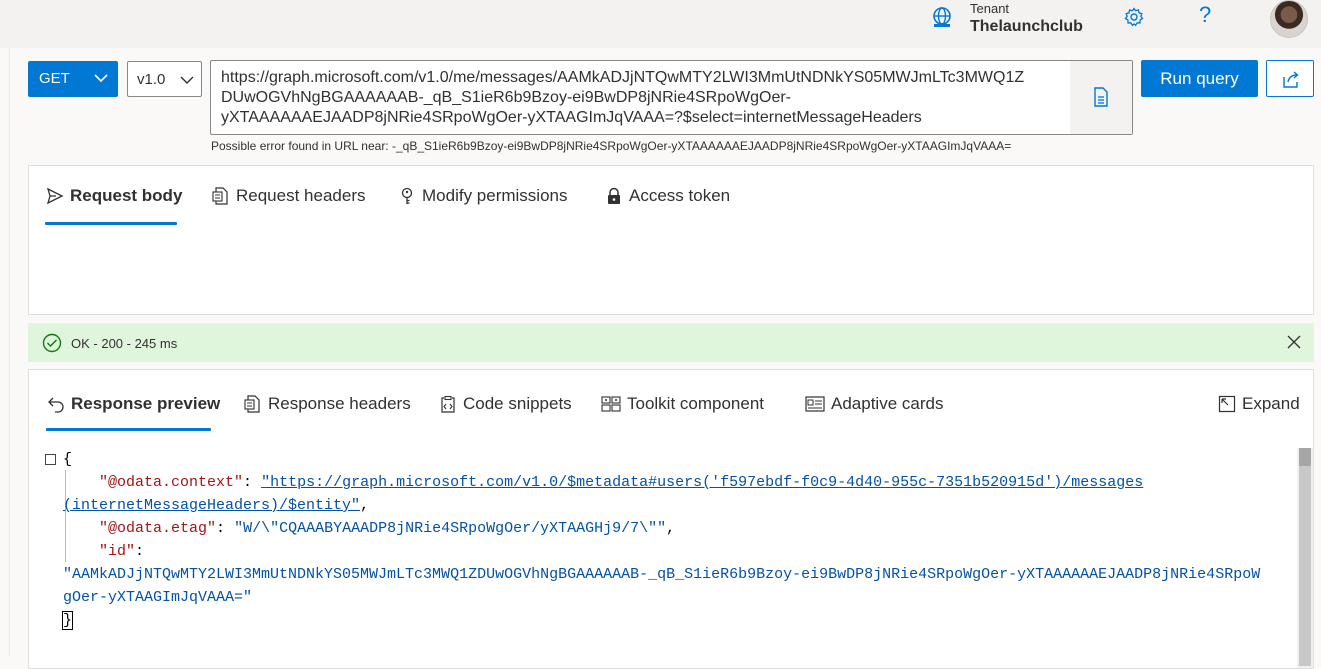 Image resolution: width=1321 pixels, height=669 pixels. What do you see at coordinates (887, 403) in the screenshot?
I see `tab-label: Adaptive cards` at bounding box center [887, 403].